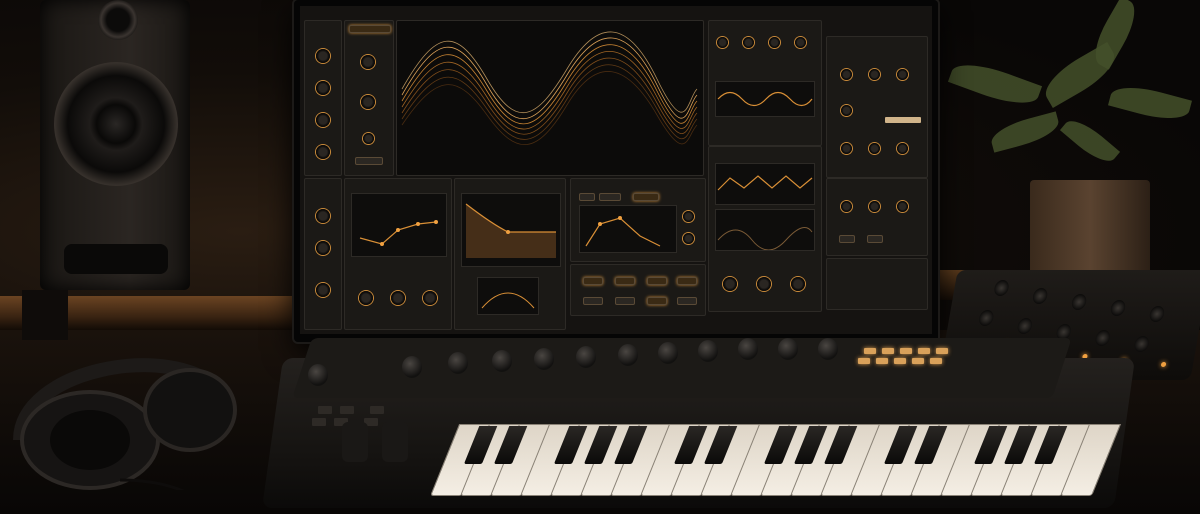  Describe the element at coordinates (549, 88) in the screenshot. I see `wavetable-graphic` at that location.